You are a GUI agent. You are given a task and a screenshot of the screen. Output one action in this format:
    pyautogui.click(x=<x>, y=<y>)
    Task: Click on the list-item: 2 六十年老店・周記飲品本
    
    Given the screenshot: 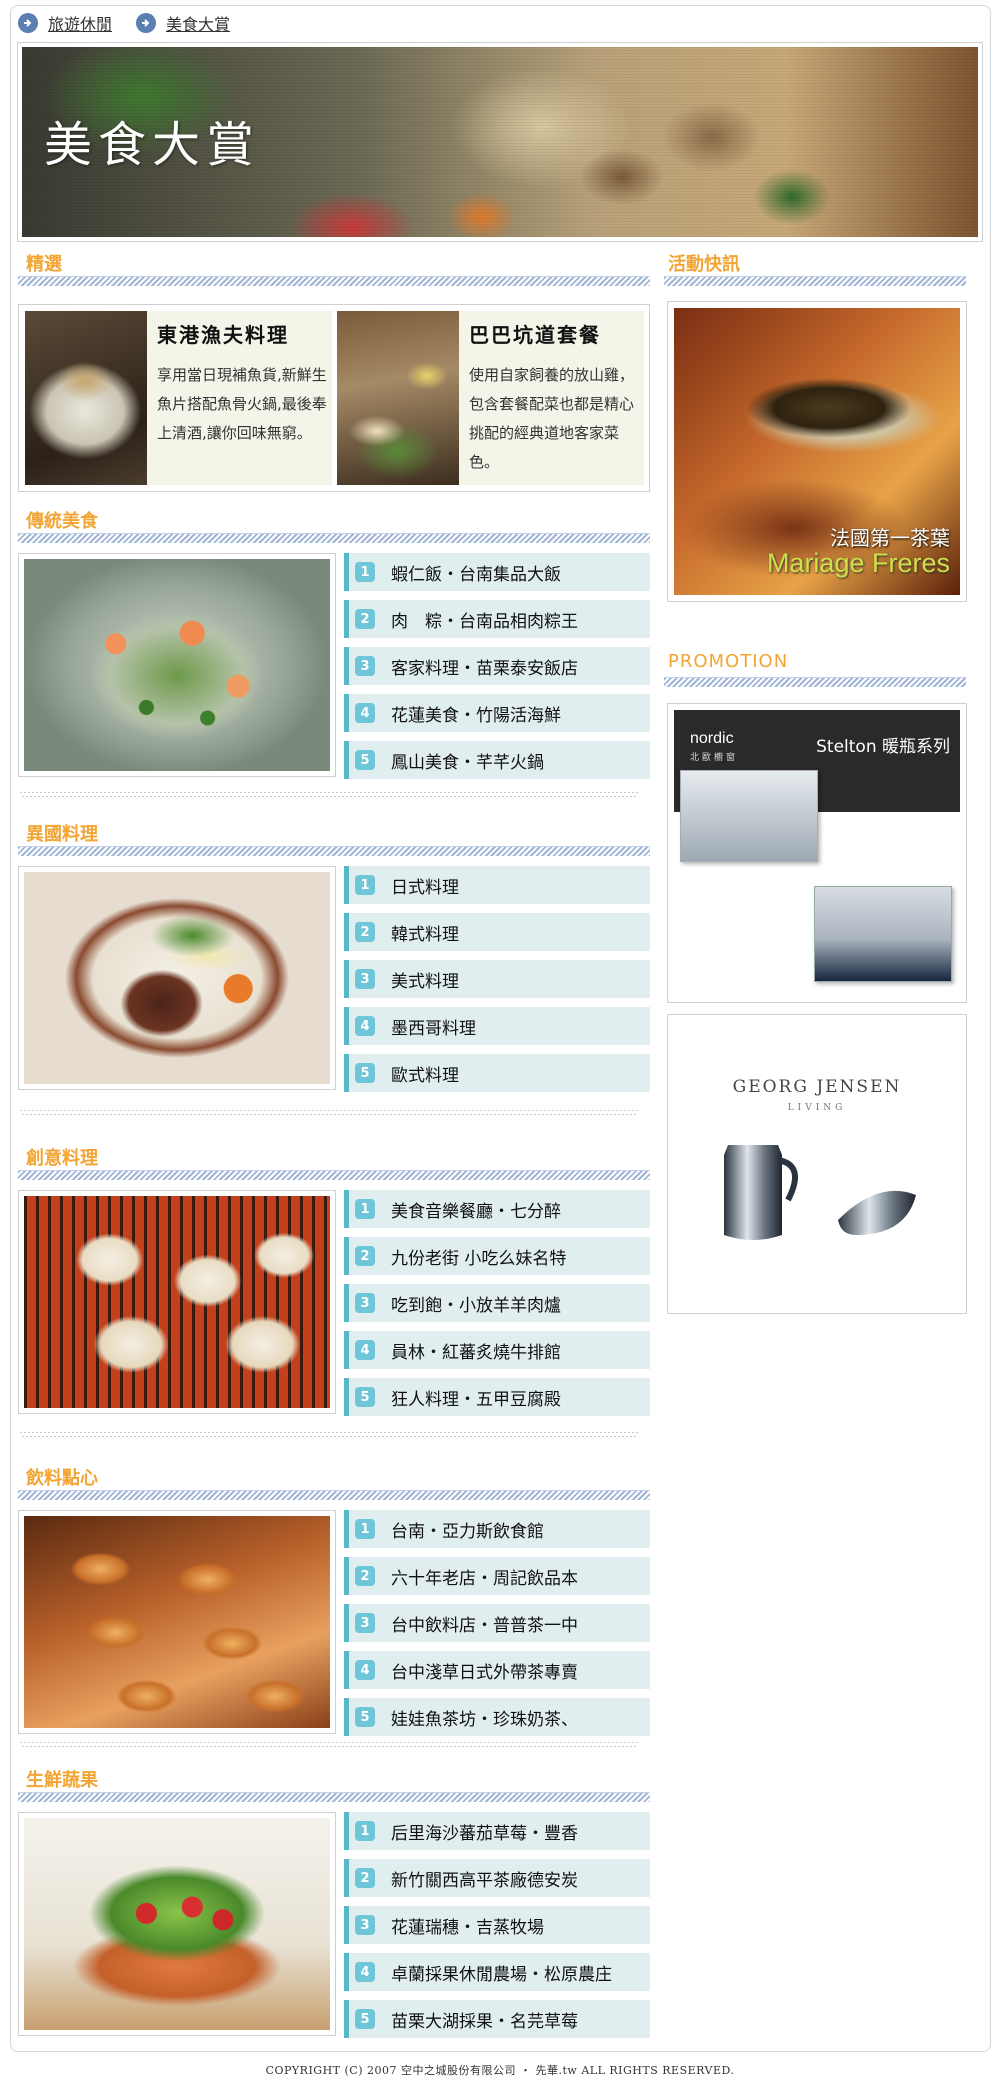 What is the action you would take?
    pyautogui.click(x=497, y=1576)
    